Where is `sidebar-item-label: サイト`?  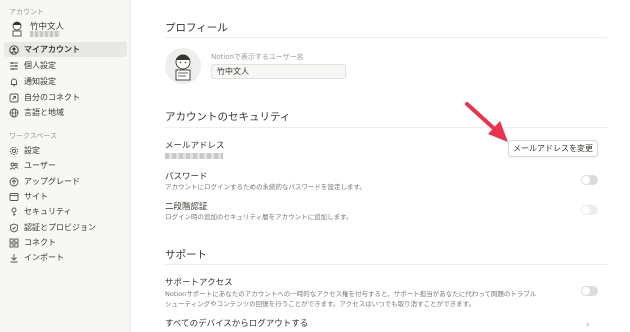
sidebar-item-label: サイト is located at coordinates (36, 196).